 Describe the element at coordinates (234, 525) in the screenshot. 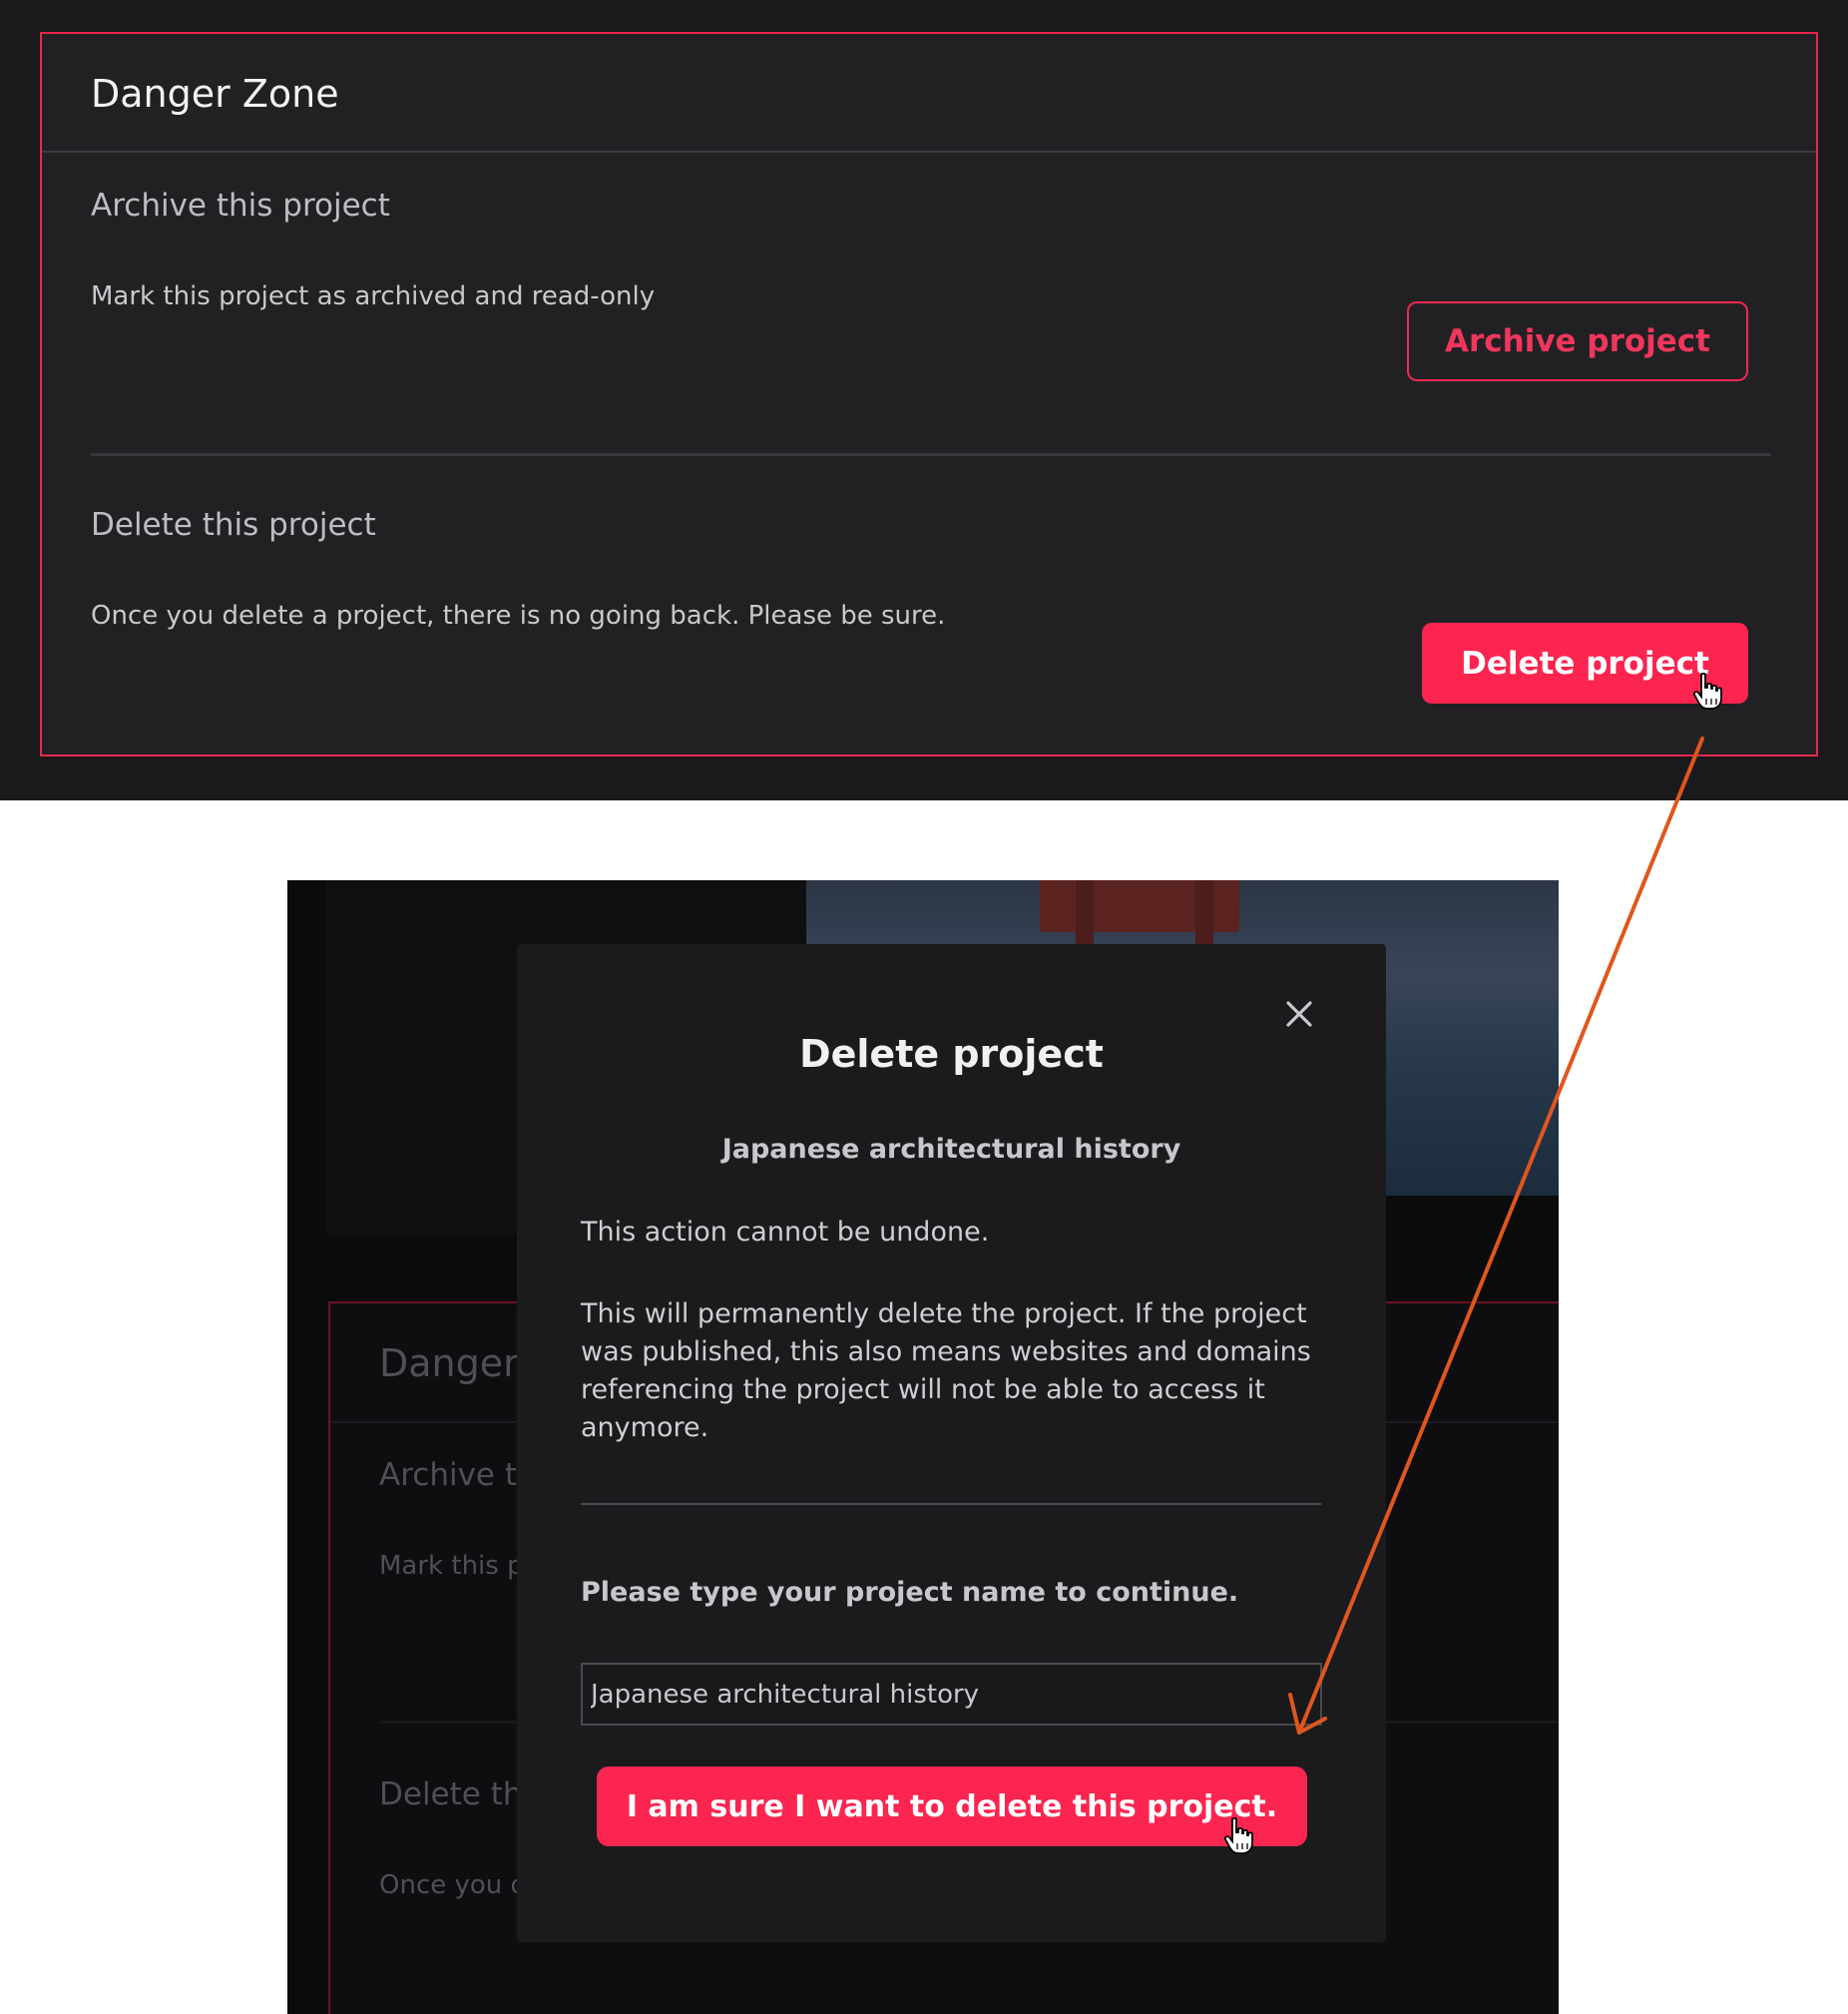

I see `delete-section-title: Delete this project` at that location.